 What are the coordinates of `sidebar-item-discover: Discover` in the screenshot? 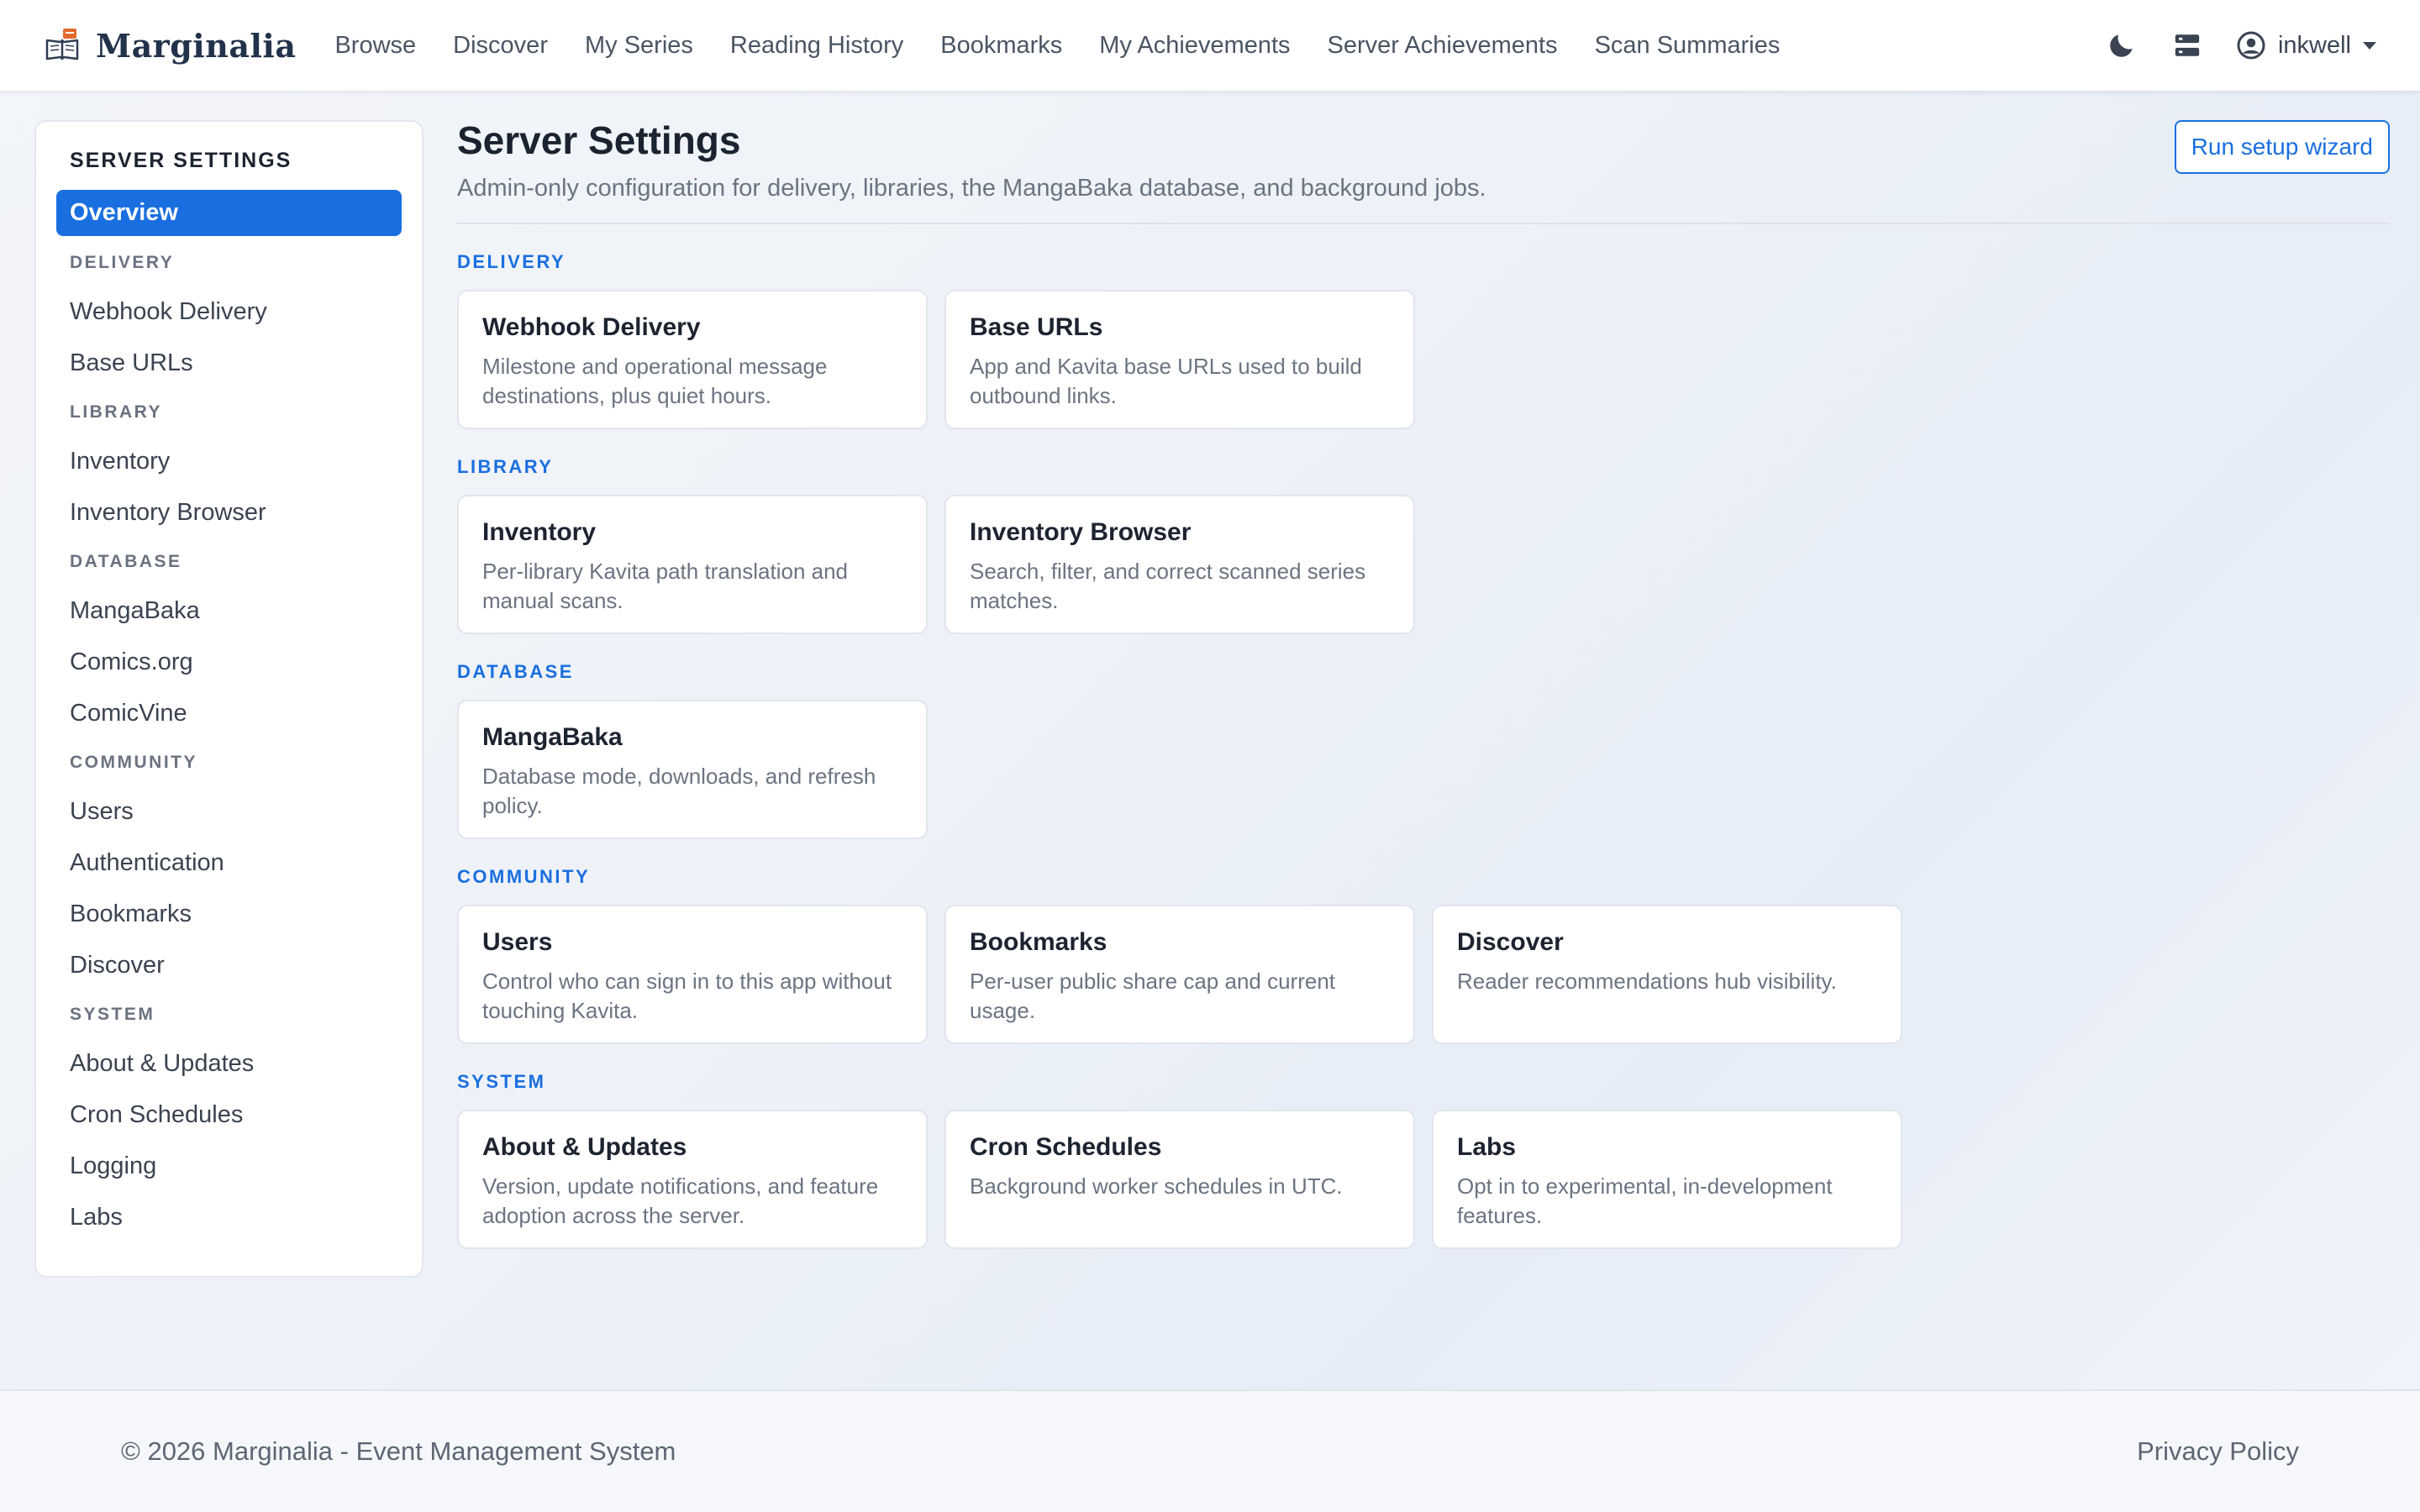 It's located at (229, 965).